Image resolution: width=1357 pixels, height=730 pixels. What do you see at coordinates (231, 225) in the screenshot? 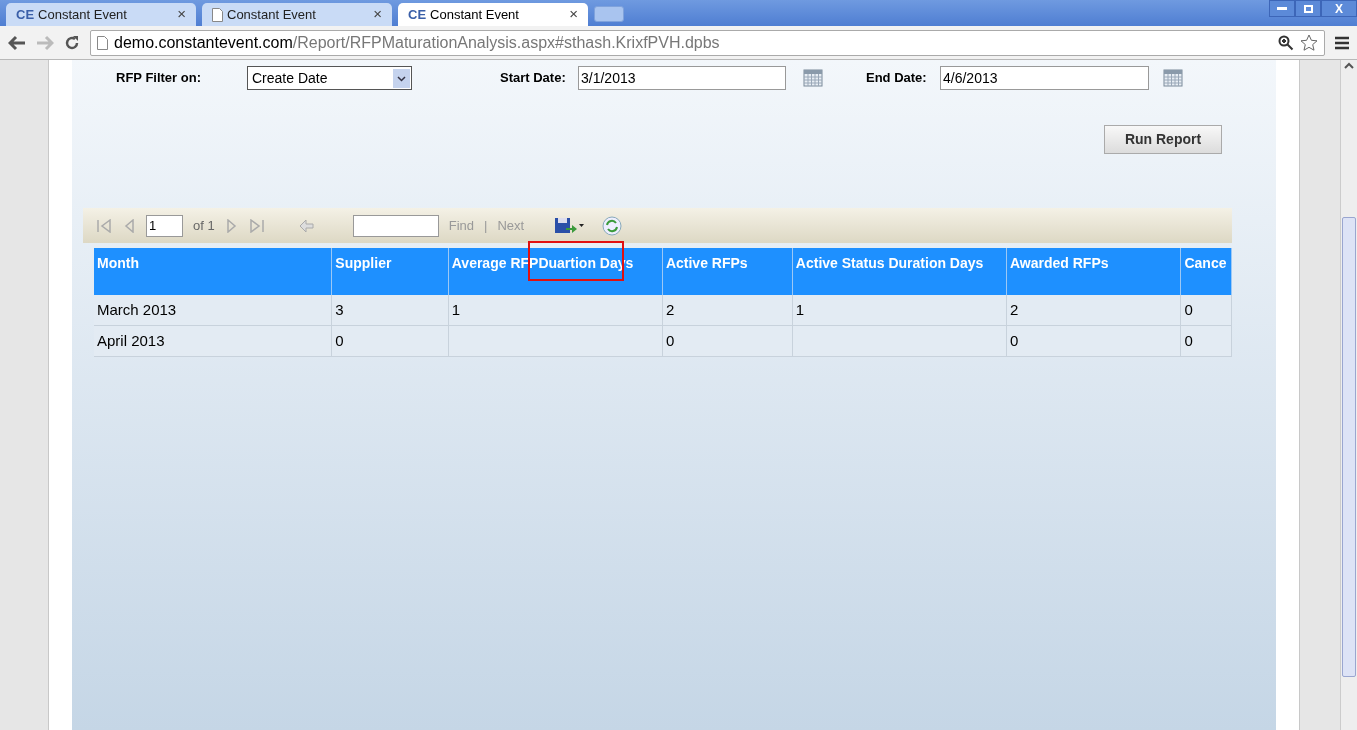
I see `next-page-icon` at bounding box center [231, 225].